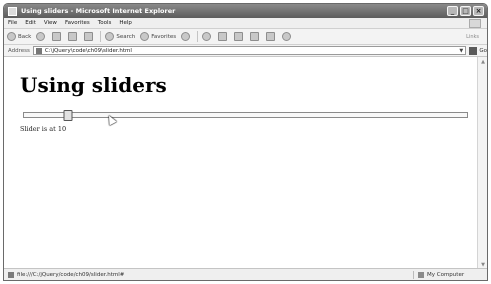  Describe the element at coordinates (483, 62) in the screenshot. I see `scroll-up-icon: ▲` at that location.